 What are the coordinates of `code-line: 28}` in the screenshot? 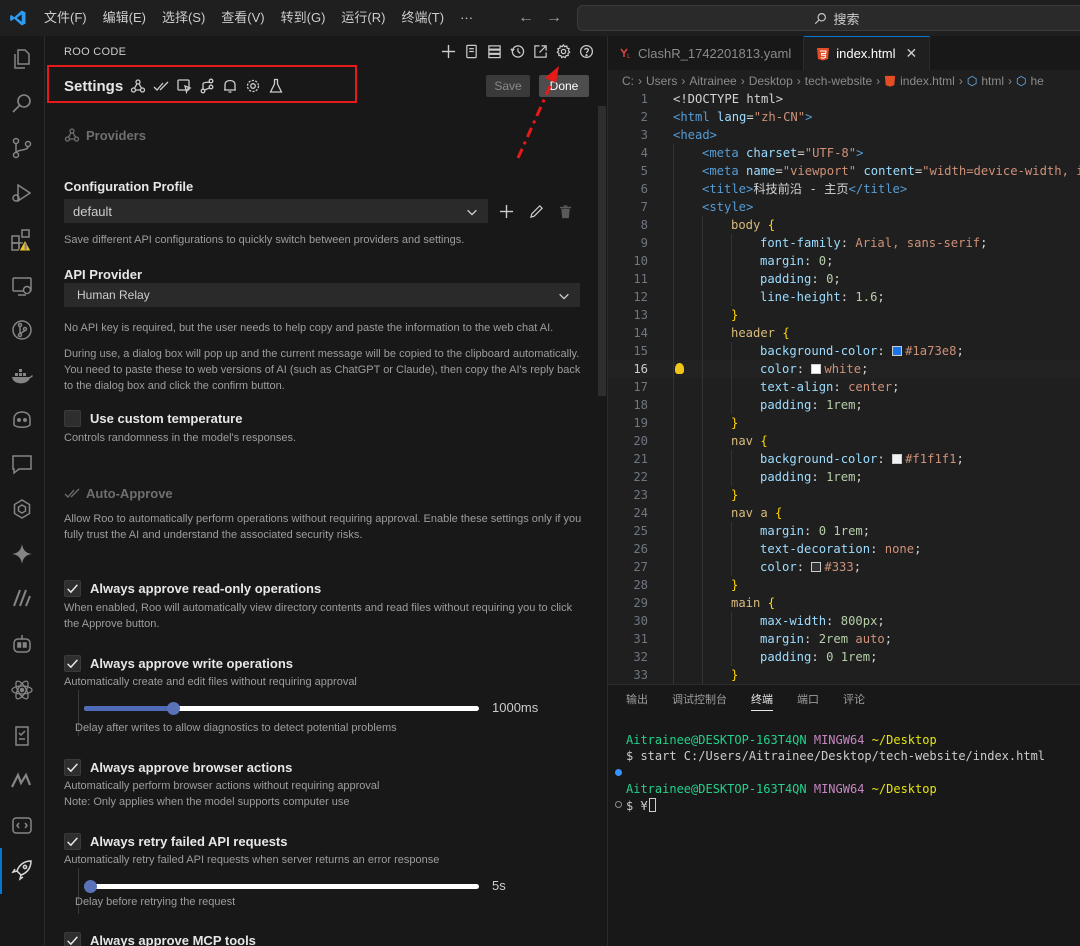 It's located at (844, 585).